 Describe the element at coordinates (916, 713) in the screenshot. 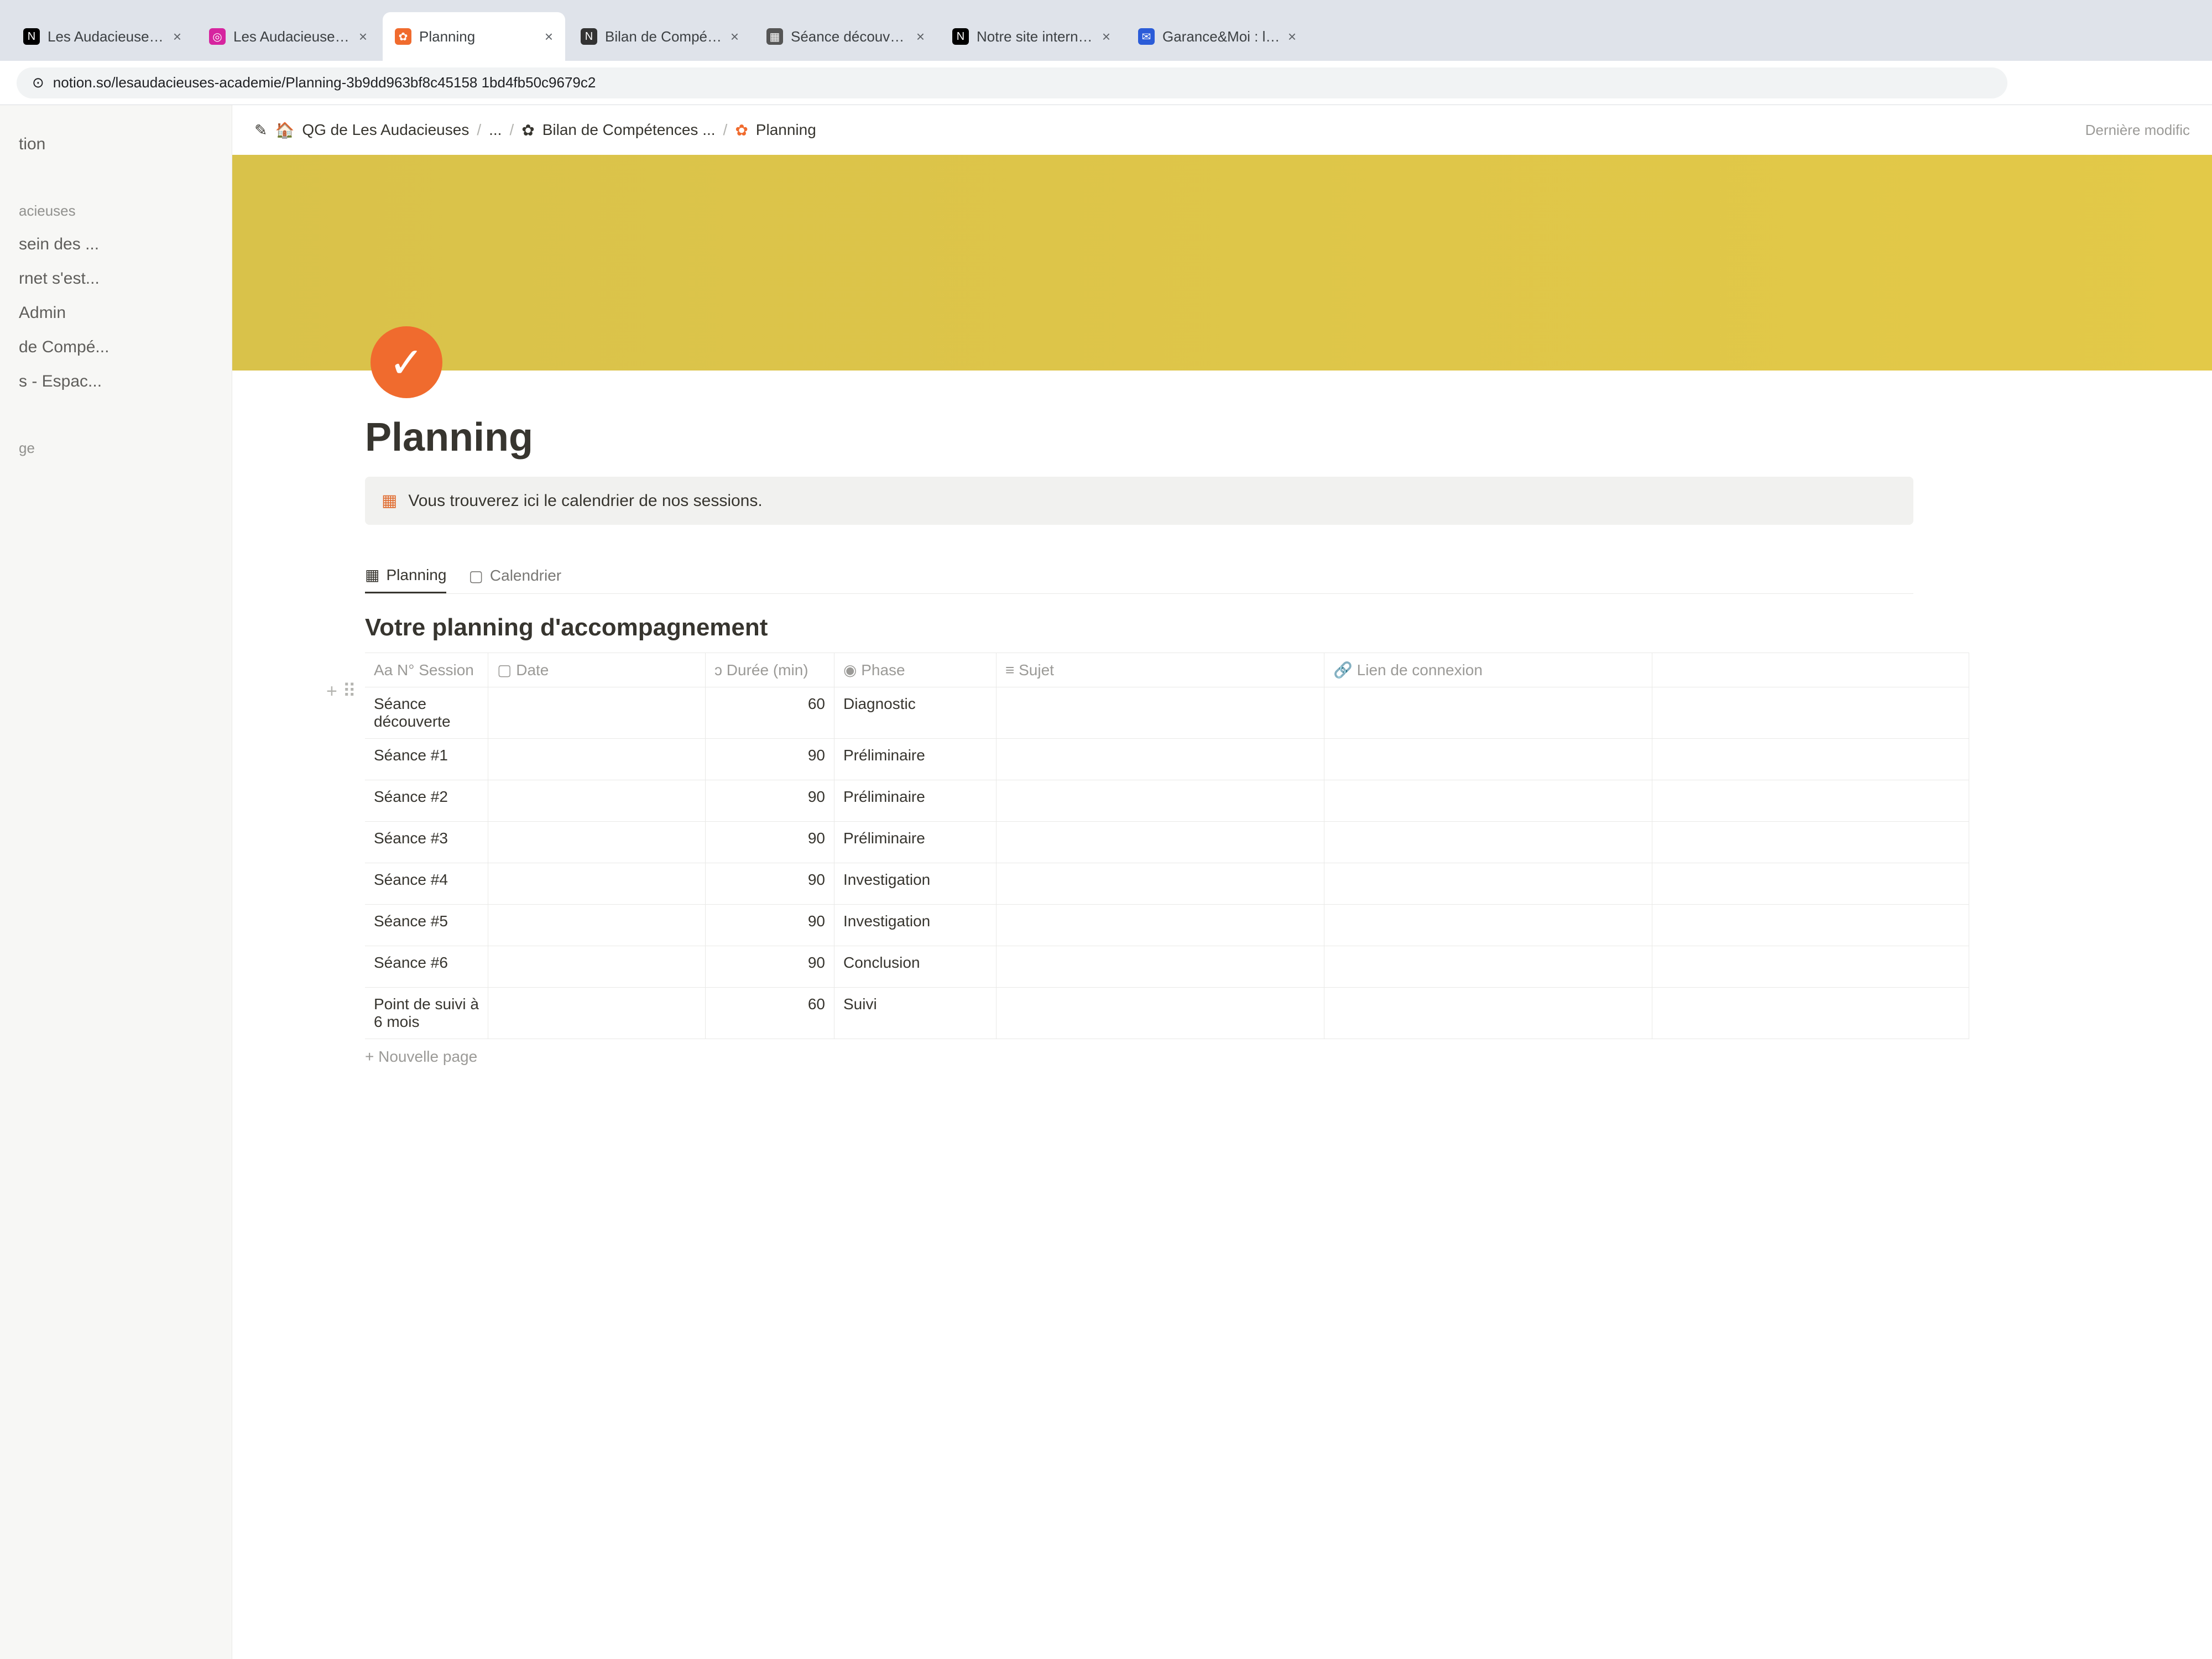

I see `cell-phase: Diagnostic` at that location.